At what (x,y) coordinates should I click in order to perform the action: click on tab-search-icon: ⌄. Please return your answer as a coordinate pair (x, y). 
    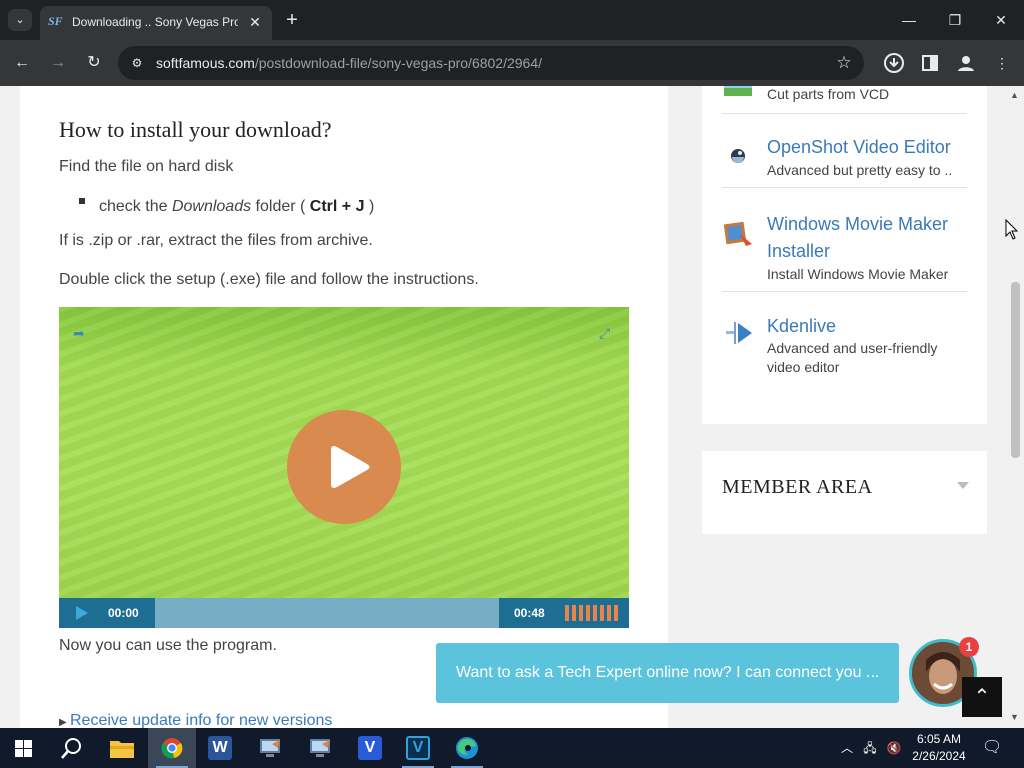
    Looking at the image, I should click on (20, 20).